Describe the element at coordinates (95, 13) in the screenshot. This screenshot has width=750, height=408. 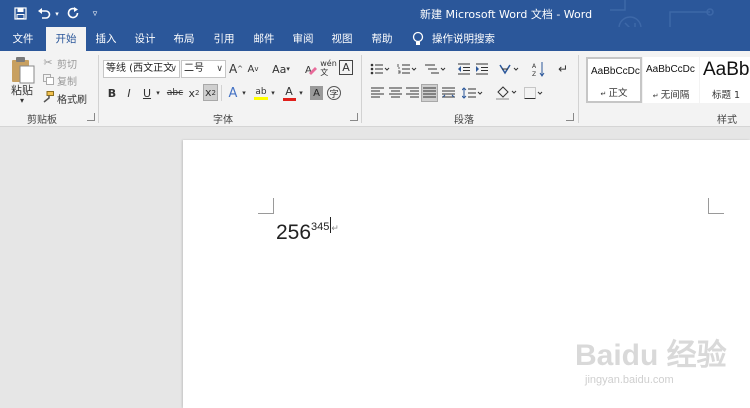
I see `customize-dropdown-icon: ▿` at that location.